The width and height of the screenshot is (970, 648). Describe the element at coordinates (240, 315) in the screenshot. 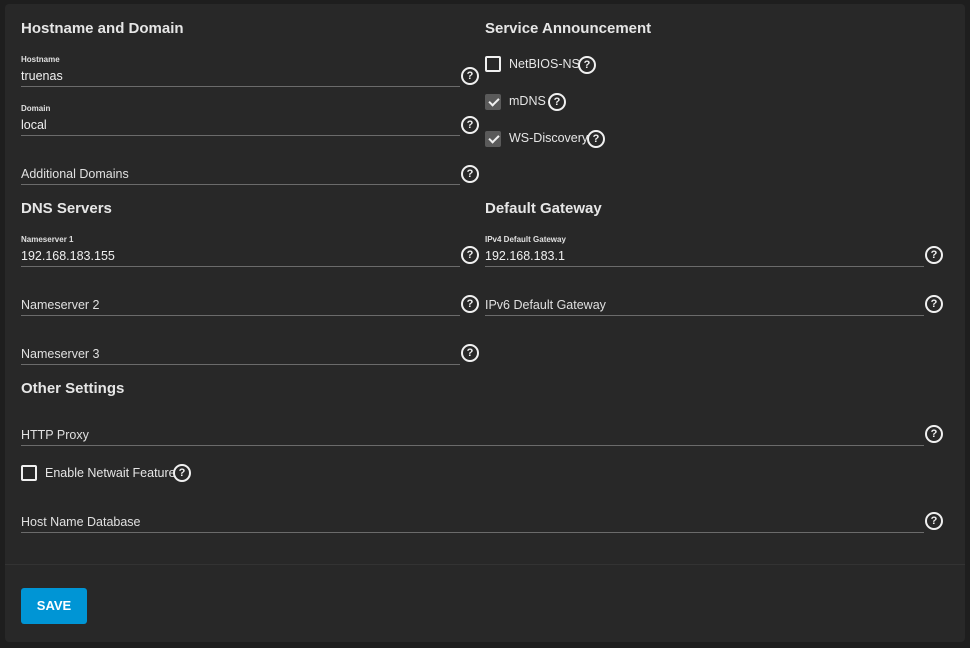

I see `nameserver2-underline` at that location.